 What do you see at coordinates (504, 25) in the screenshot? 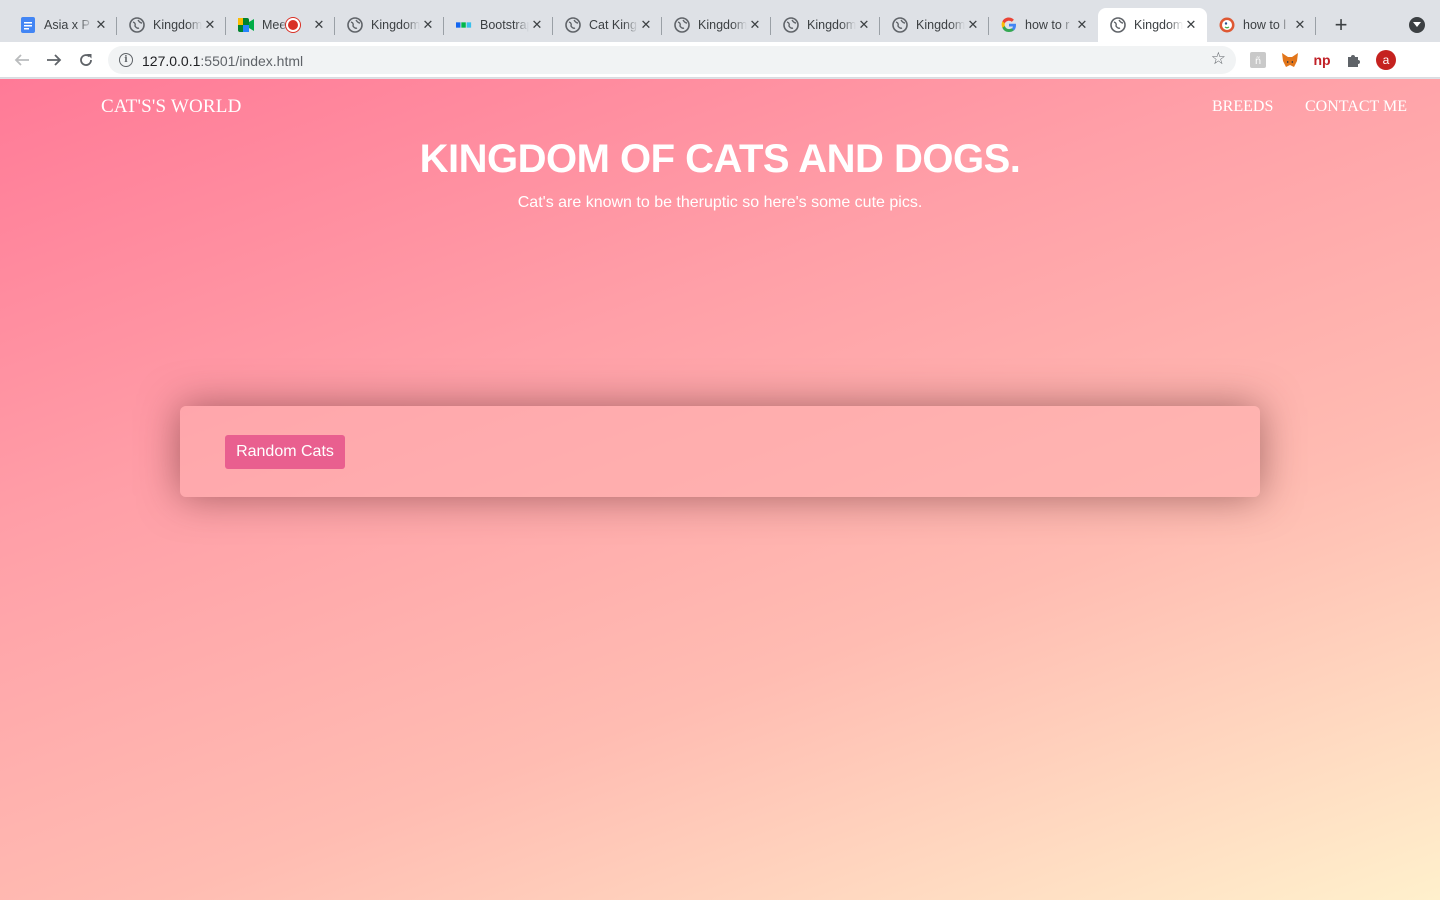
I see `tab-title: Bootstrap` at bounding box center [504, 25].